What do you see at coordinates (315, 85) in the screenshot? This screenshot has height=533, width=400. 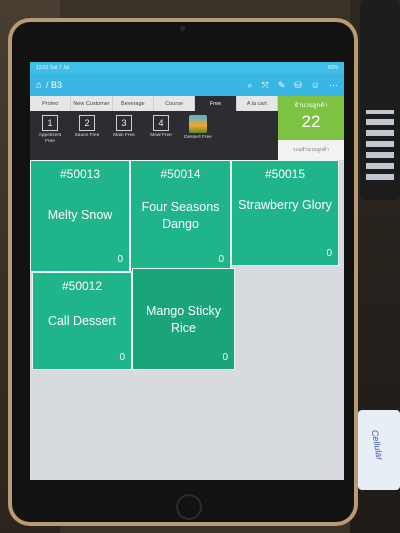 I see `user-icon: ☺` at bounding box center [315, 85].